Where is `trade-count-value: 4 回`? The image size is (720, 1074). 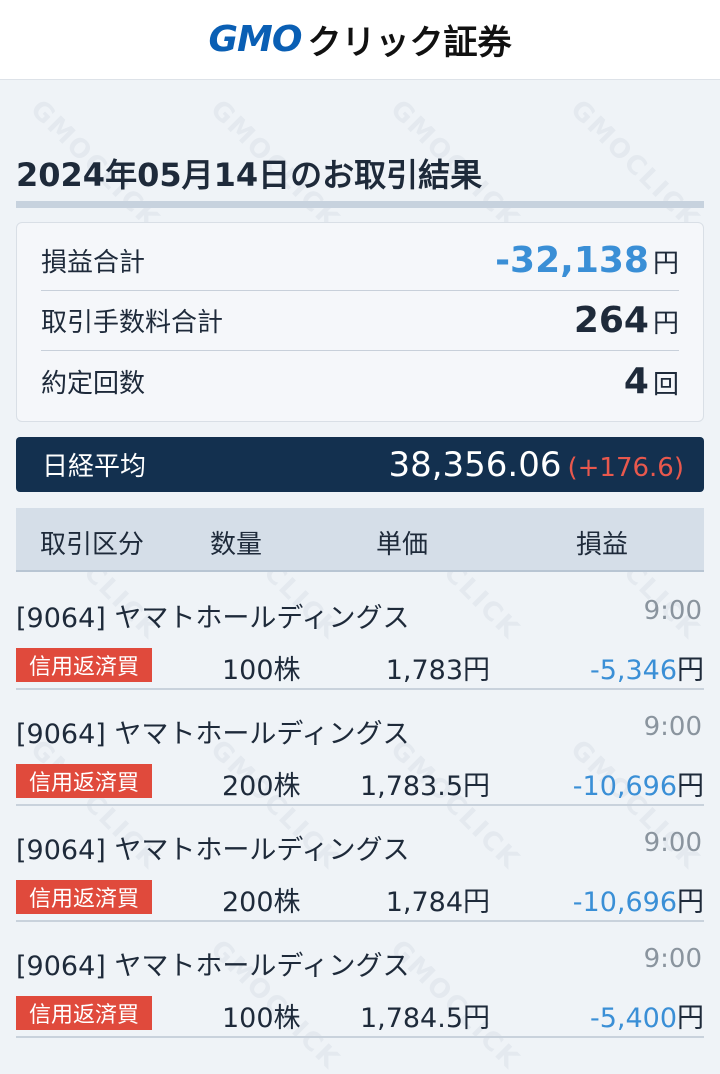 trade-count-value: 4 回 is located at coordinates (651, 381).